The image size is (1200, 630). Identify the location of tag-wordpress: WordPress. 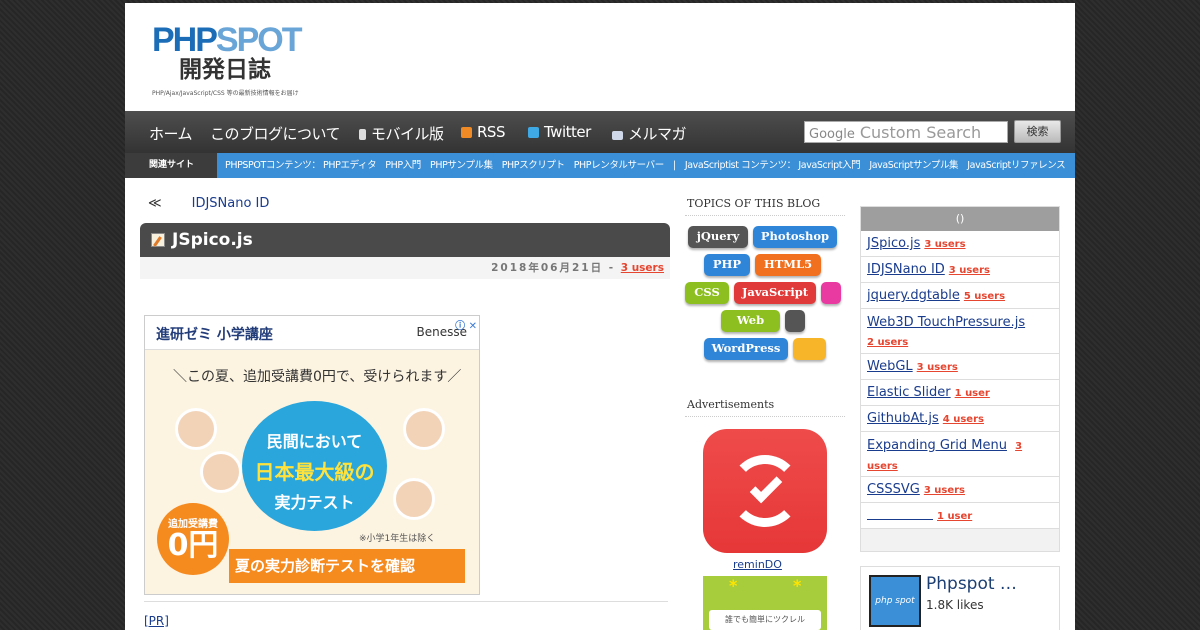
(746, 349).